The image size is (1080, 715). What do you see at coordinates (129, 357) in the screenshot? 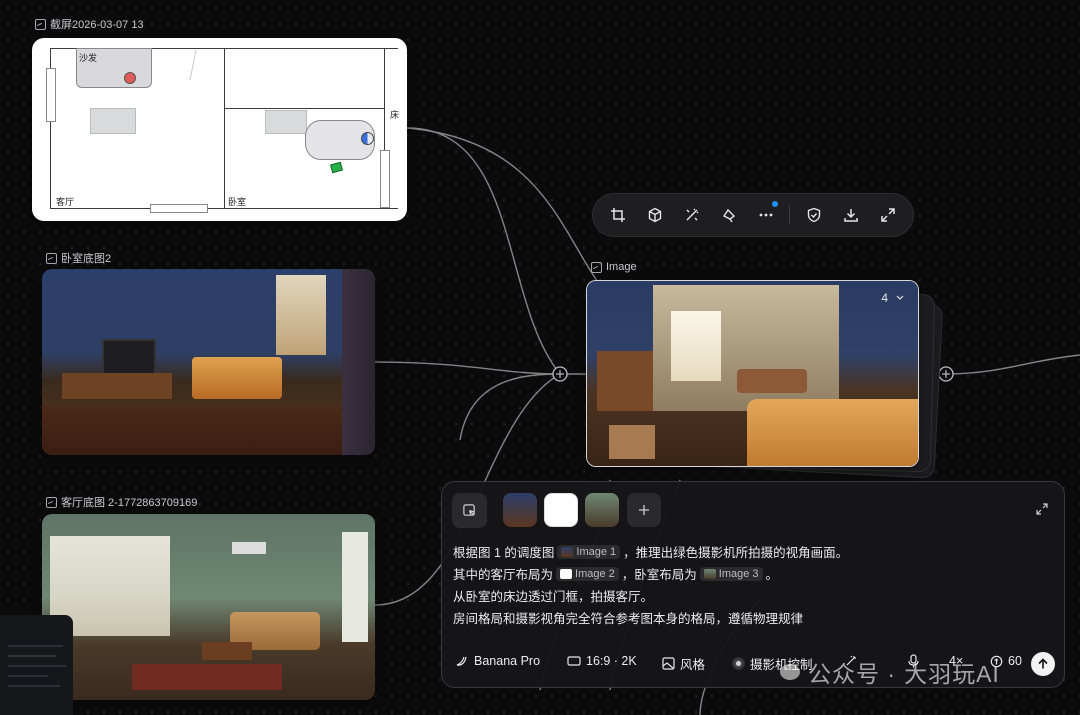
I see `monitor` at bounding box center [129, 357].